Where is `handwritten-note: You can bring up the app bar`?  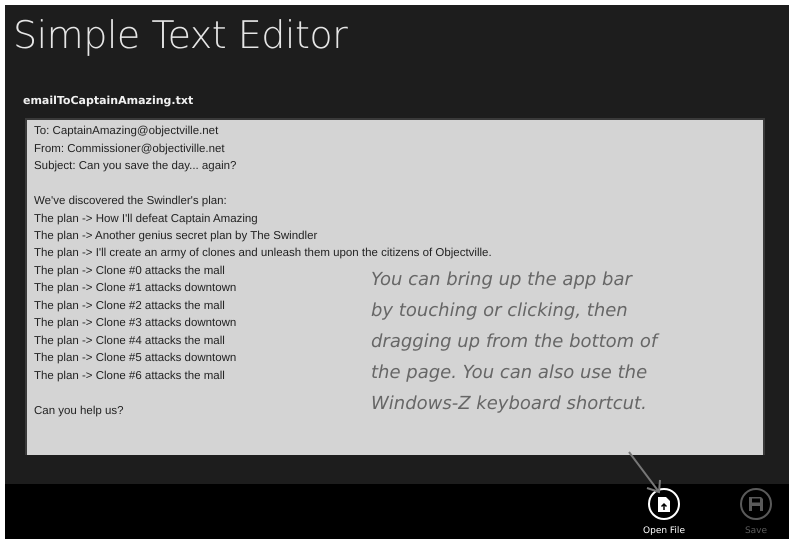
handwritten-note: You can bring up the app bar is located at coordinates (502, 280).